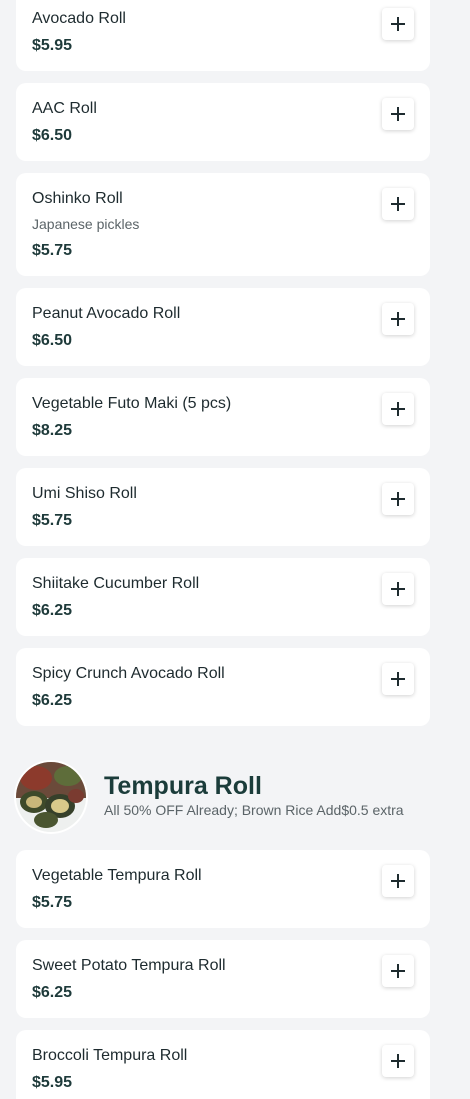 The image size is (470, 1099). Describe the element at coordinates (79, 18) in the screenshot. I see `item-name: Avocado Roll` at that location.